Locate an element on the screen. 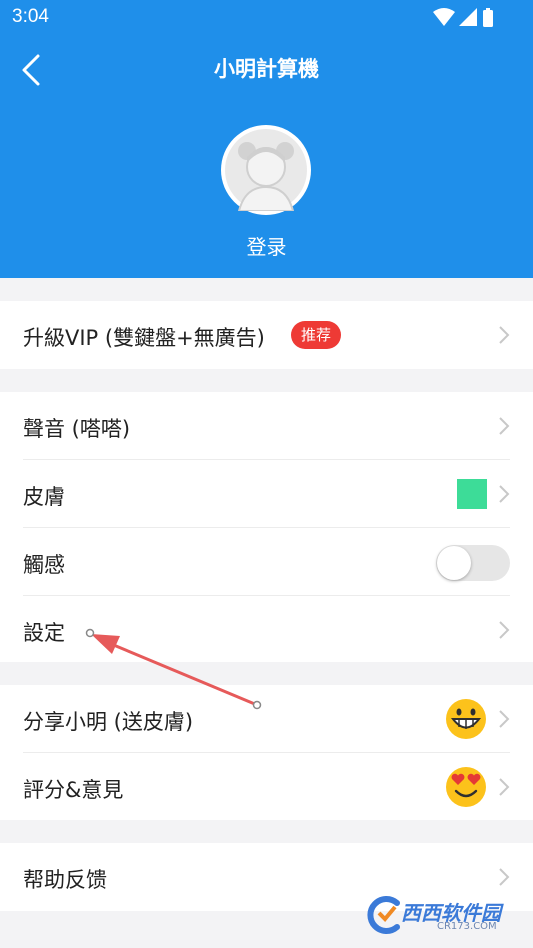 This screenshot has height=948, width=533. share-group: 分享小明 (送皮膚) 評分&意見 is located at coordinates (266, 752).